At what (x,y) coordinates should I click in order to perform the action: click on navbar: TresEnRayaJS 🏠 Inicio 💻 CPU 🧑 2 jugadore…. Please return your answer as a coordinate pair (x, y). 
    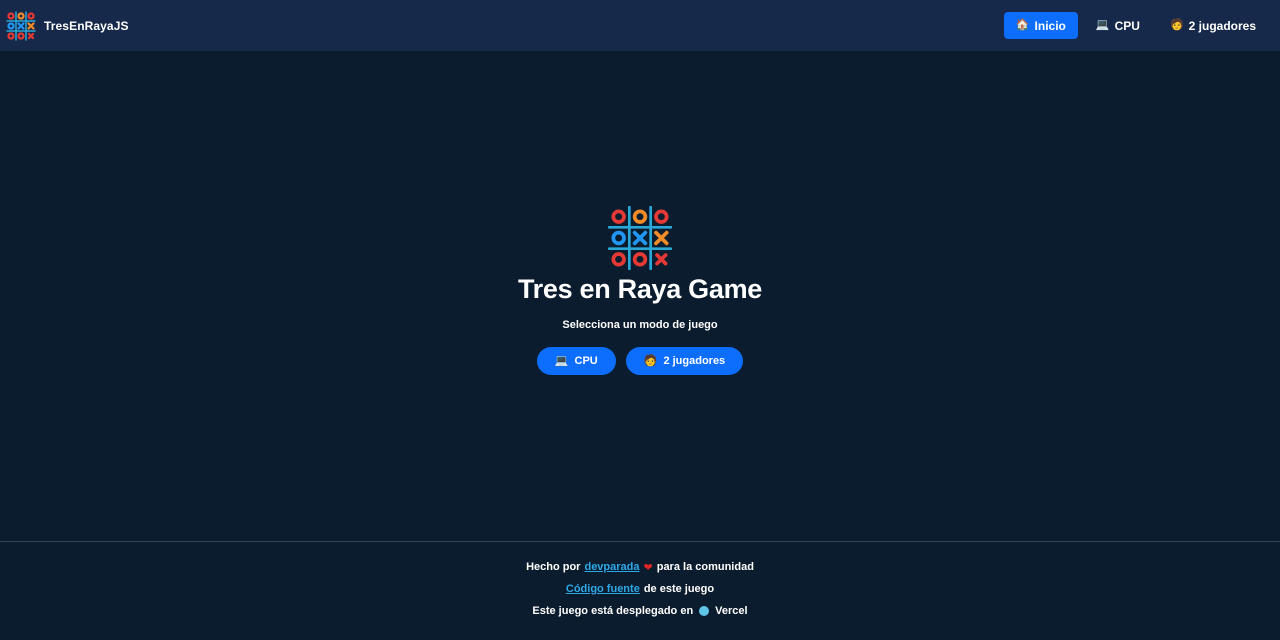
    Looking at the image, I should click on (640, 25).